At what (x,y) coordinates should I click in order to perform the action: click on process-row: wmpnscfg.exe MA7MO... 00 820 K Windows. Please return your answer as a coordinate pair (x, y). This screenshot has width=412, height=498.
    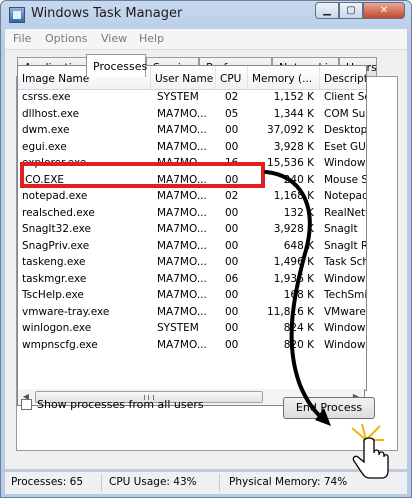
    Looking at the image, I should click on (192, 346).